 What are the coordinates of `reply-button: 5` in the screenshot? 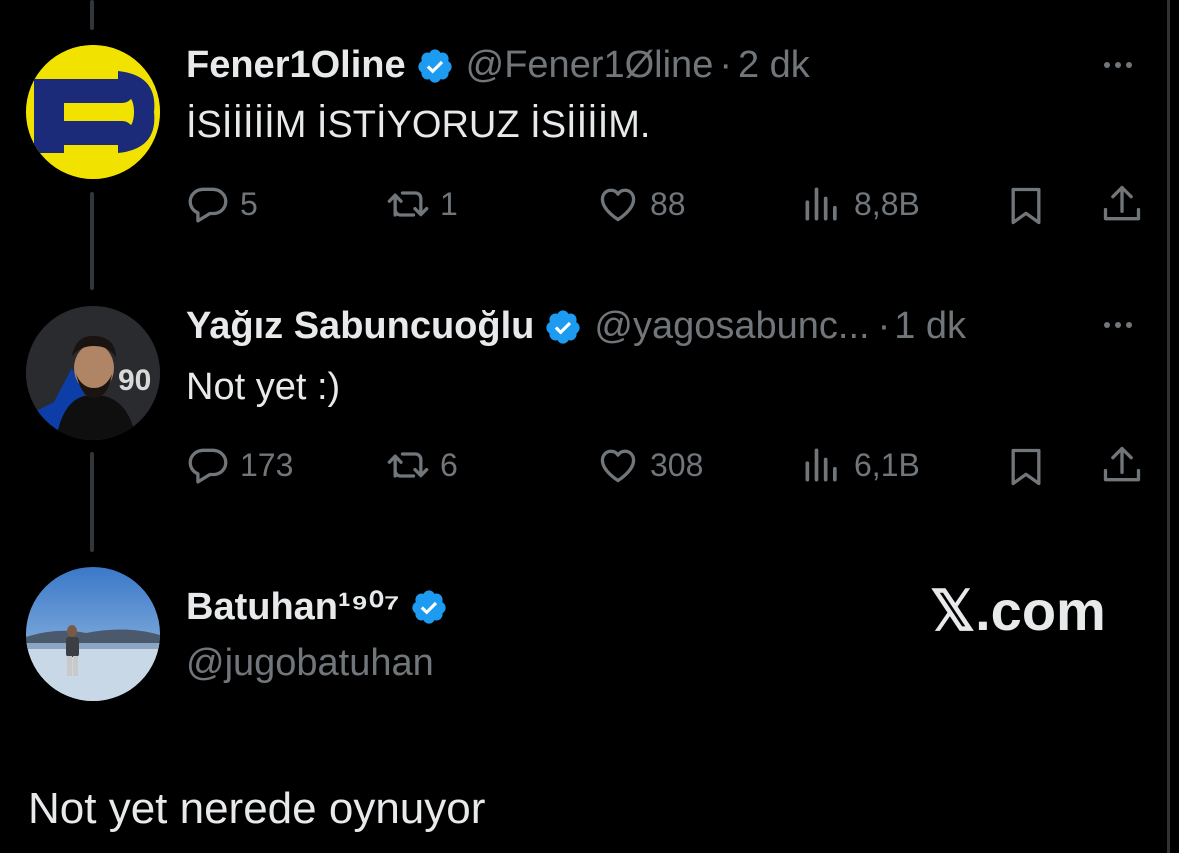 It's located at (222, 204).